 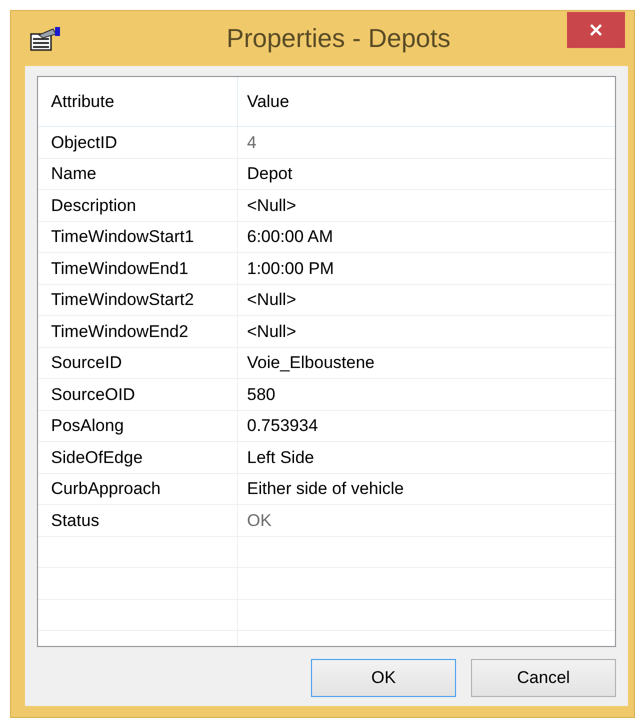 I want to click on properties-icon, so click(x=46, y=39).